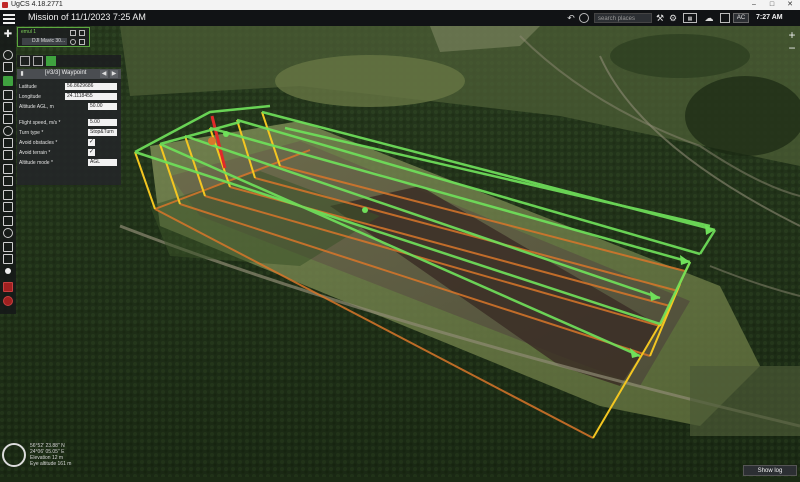 Image resolution: width=800 pixels, height=482 pixels. What do you see at coordinates (91, 142) in the screenshot?
I see `avoid-obstacles-checkbox: ✓` at bounding box center [91, 142].